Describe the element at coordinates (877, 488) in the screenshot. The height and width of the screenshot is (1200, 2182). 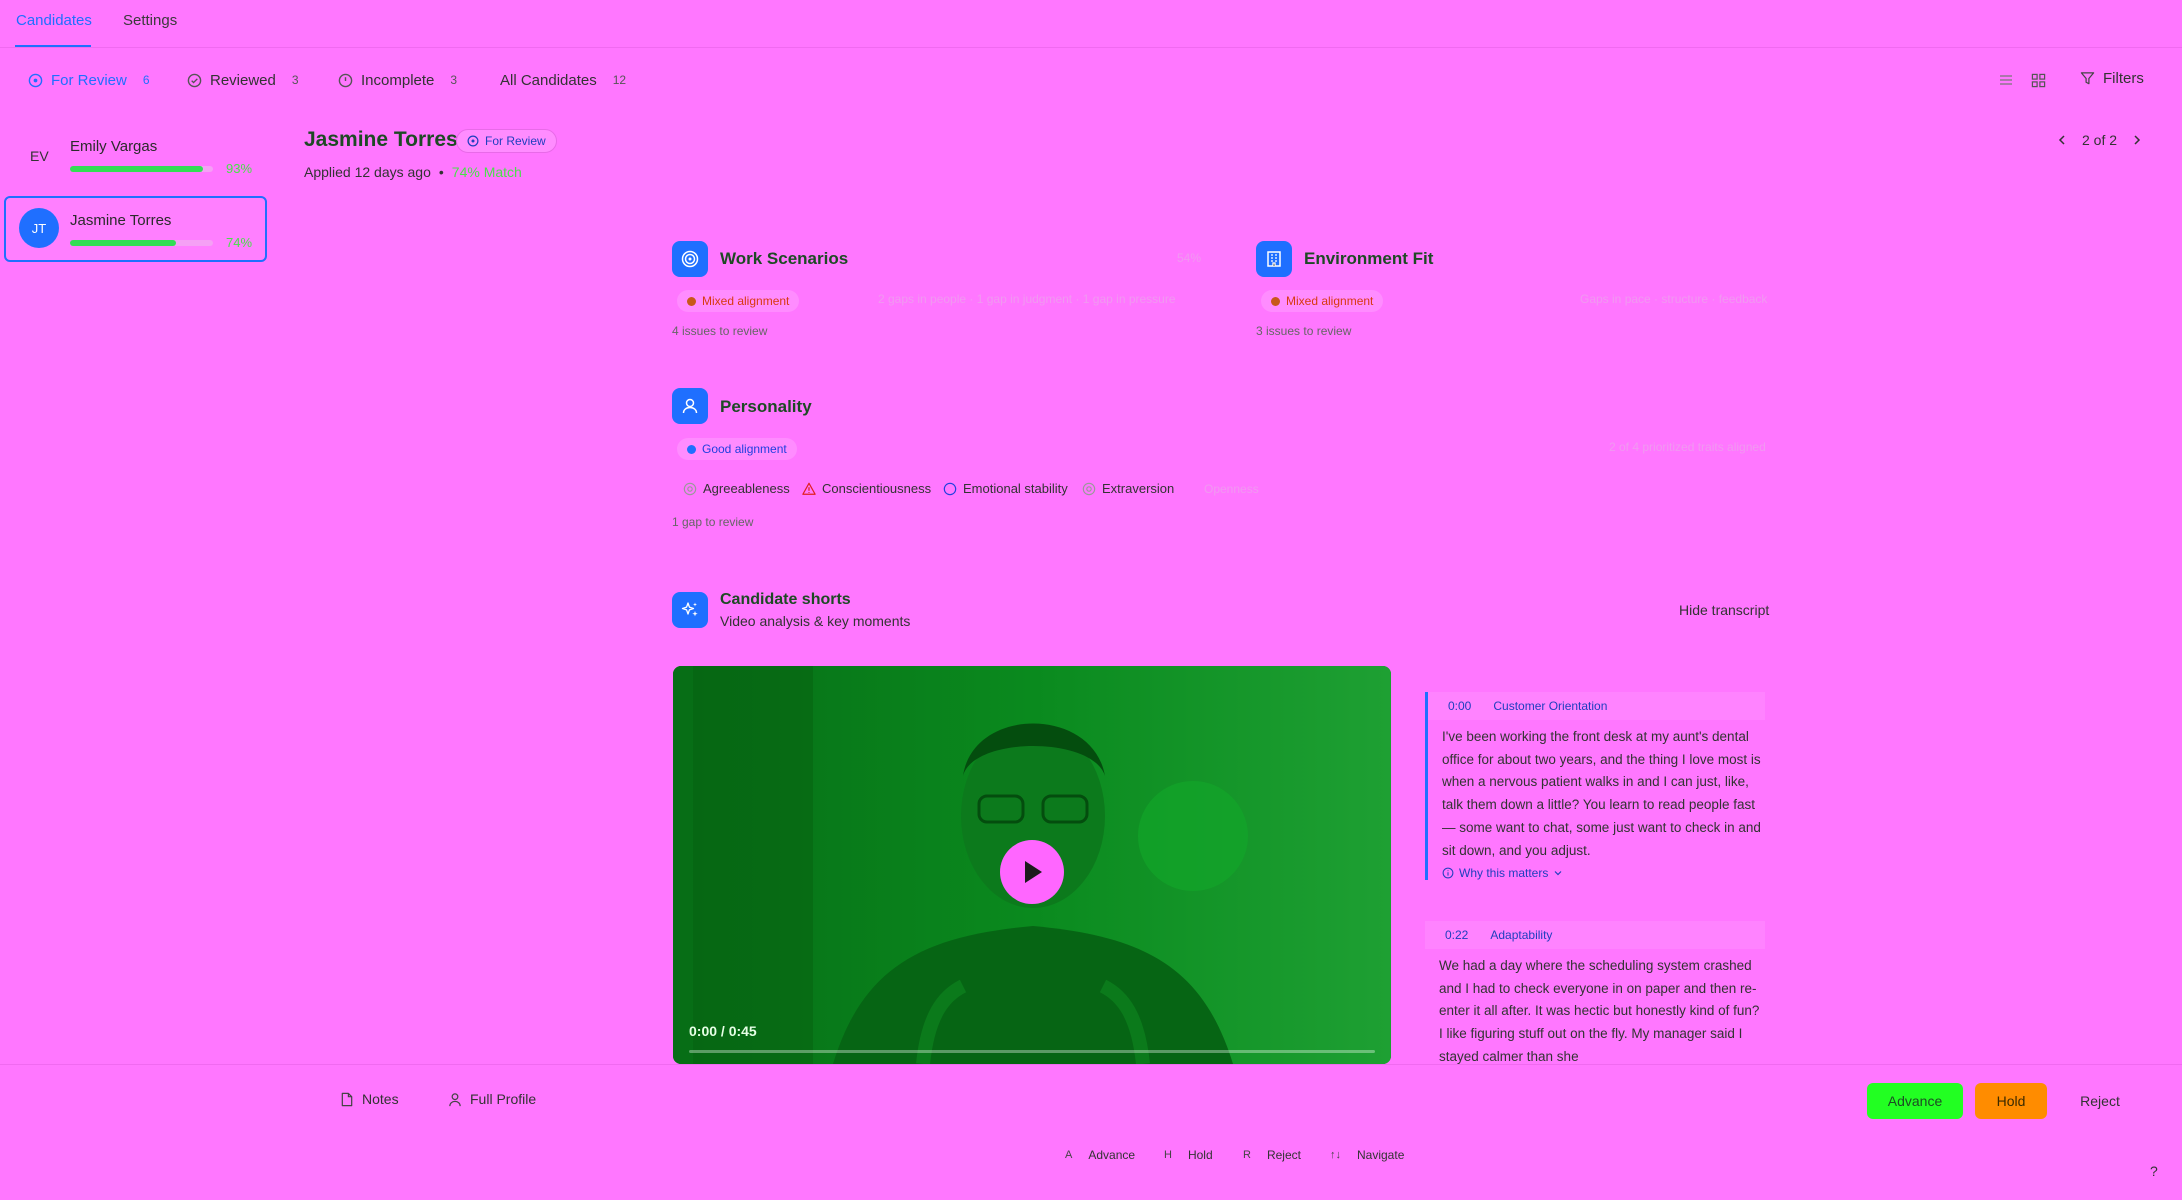
I see `trait-label: Conscientiousness` at that location.